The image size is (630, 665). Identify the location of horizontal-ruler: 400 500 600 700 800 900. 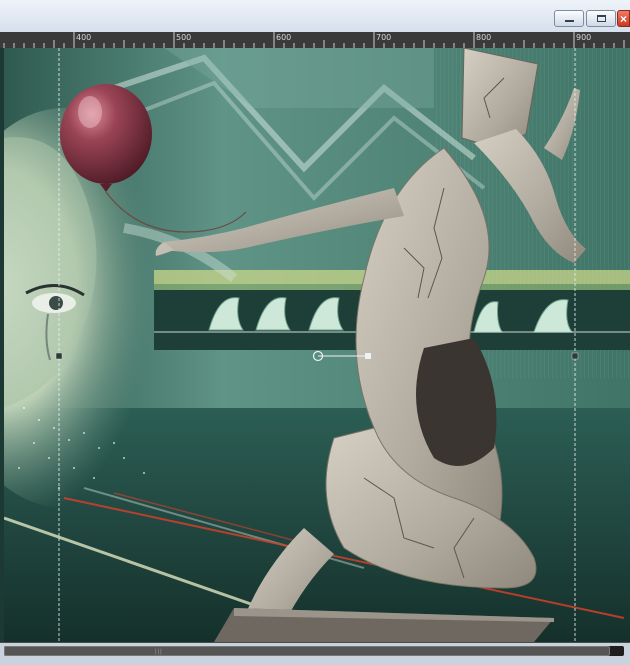
(315, 40).